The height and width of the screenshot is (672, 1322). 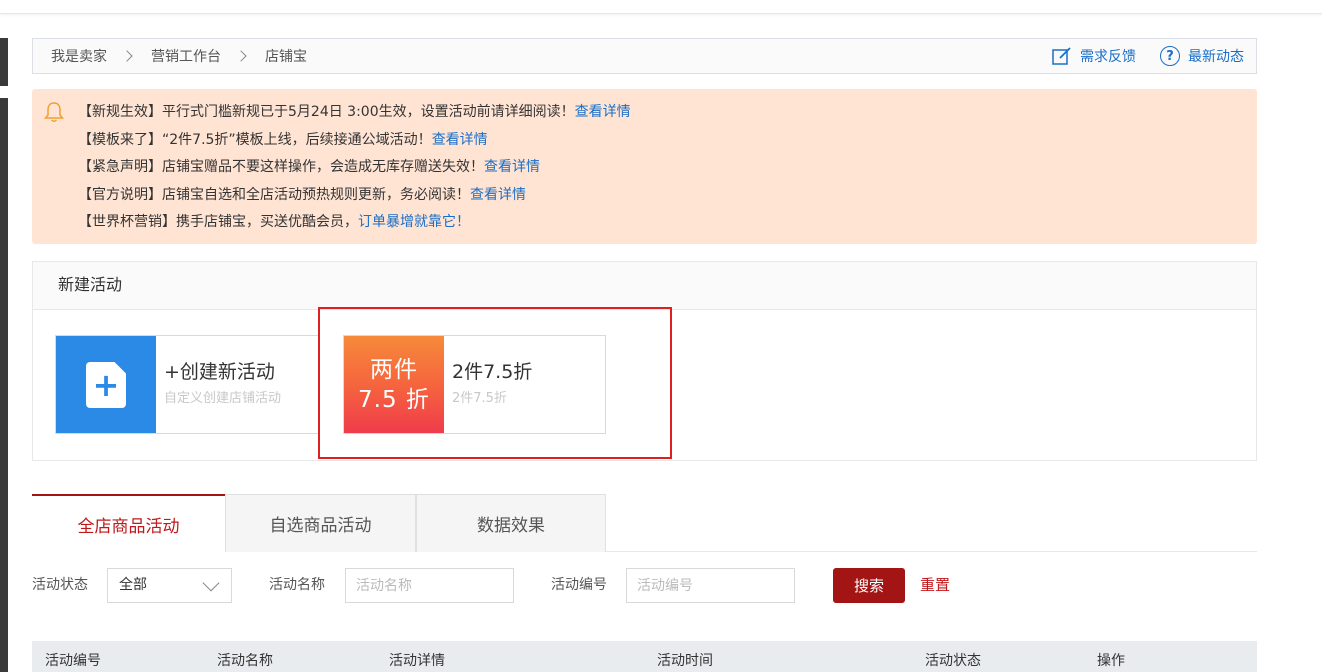 I want to click on news-link: ? 最新动态, so click(x=1202, y=56).